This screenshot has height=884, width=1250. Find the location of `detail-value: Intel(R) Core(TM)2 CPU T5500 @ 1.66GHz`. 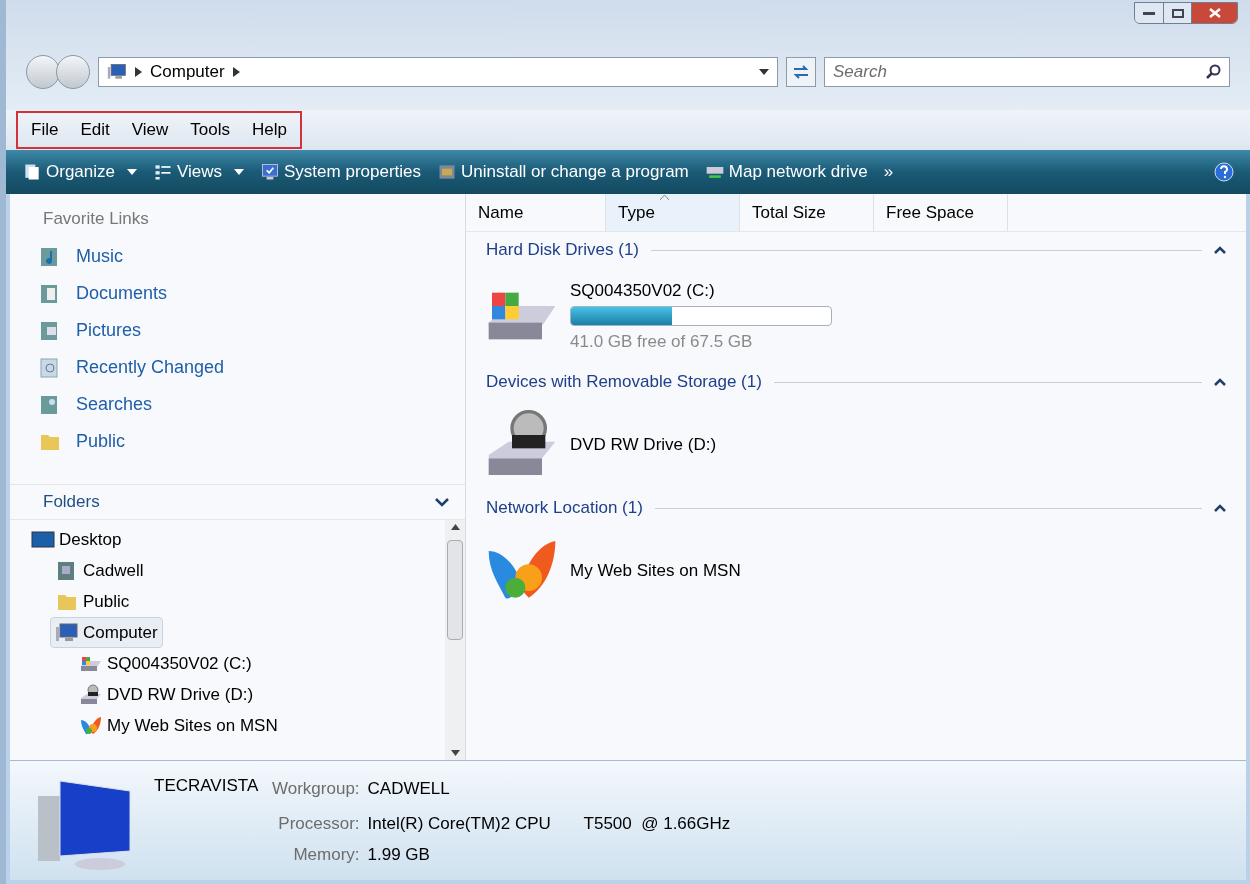

detail-value: Intel(R) Core(TM)2 CPU T5500 @ 1.66GHz is located at coordinates (549, 823).